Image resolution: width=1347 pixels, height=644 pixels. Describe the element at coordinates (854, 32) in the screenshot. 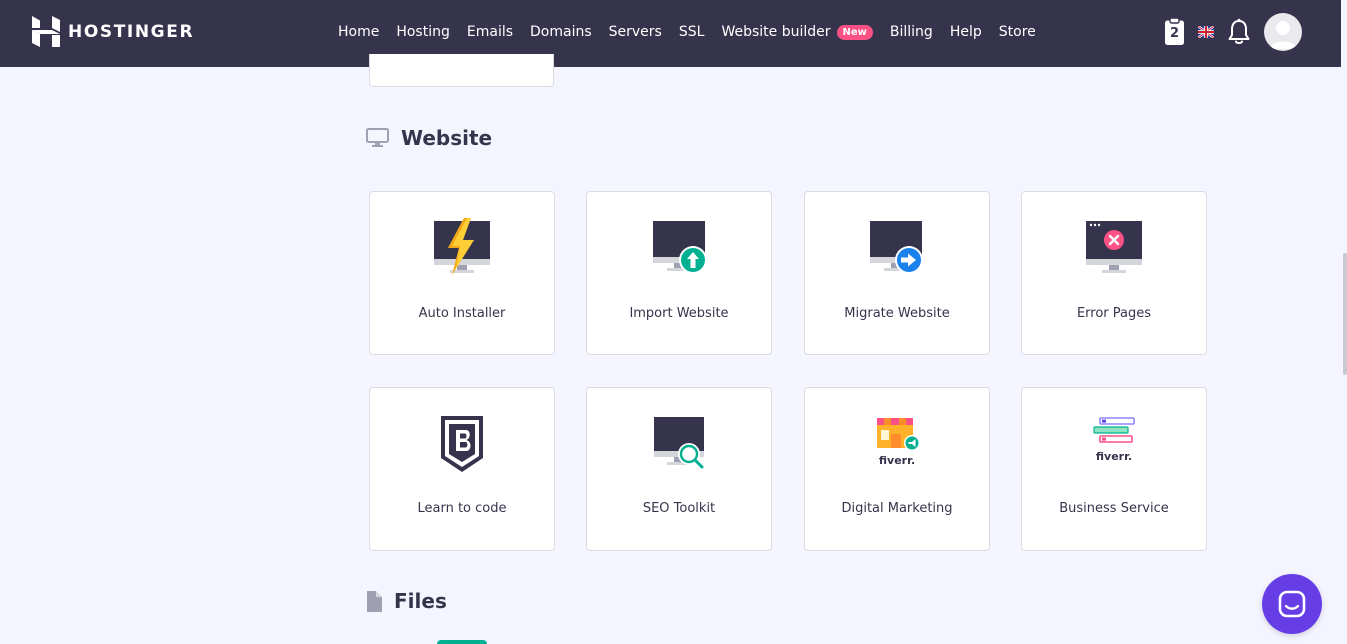

I see `new-badge: New` at that location.